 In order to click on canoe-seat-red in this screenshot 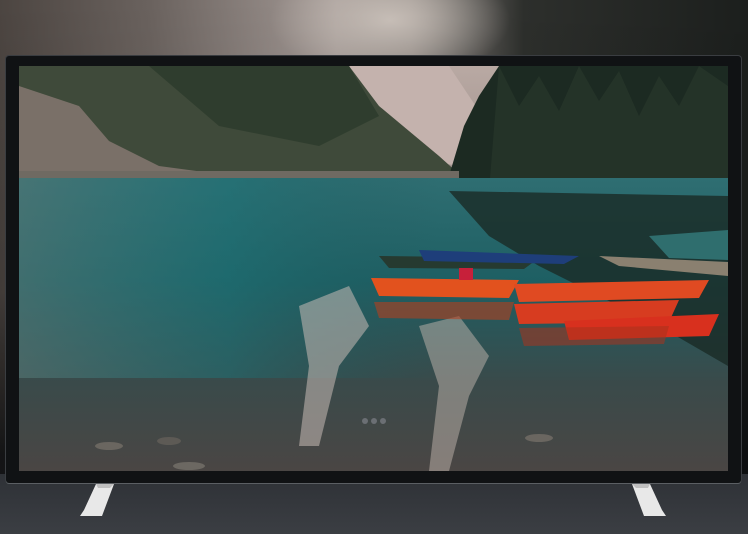, I will do `click(466, 274)`.